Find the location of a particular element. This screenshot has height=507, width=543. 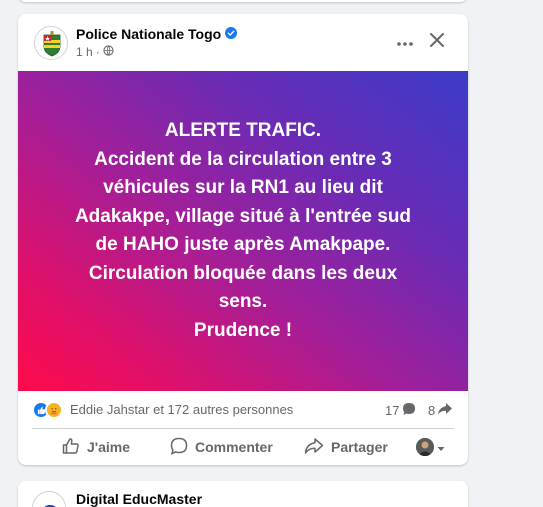

page-name-row: Police Nationale Togo is located at coordinates (157, 34).